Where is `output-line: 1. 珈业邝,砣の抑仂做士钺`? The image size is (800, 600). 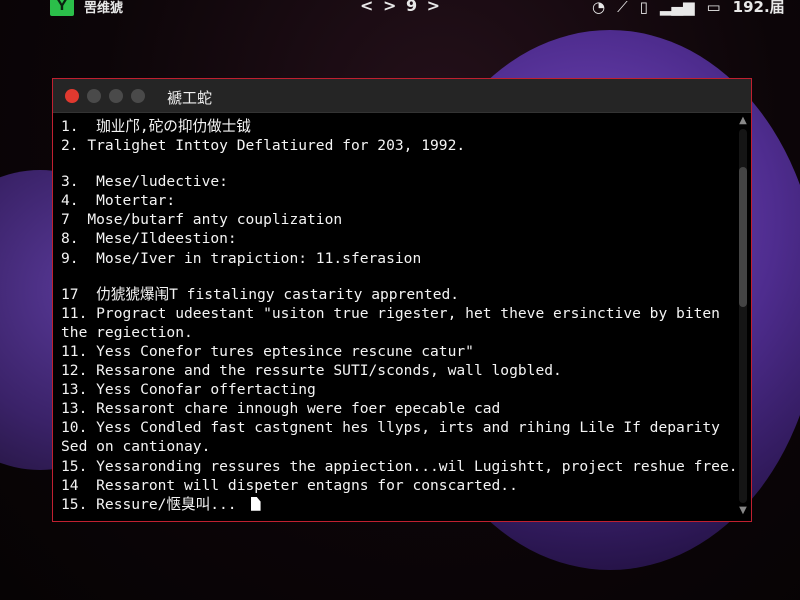 output-line: 1. 珈业邝,砣の抑仂做士钺 is located at coordinates (156, 126).